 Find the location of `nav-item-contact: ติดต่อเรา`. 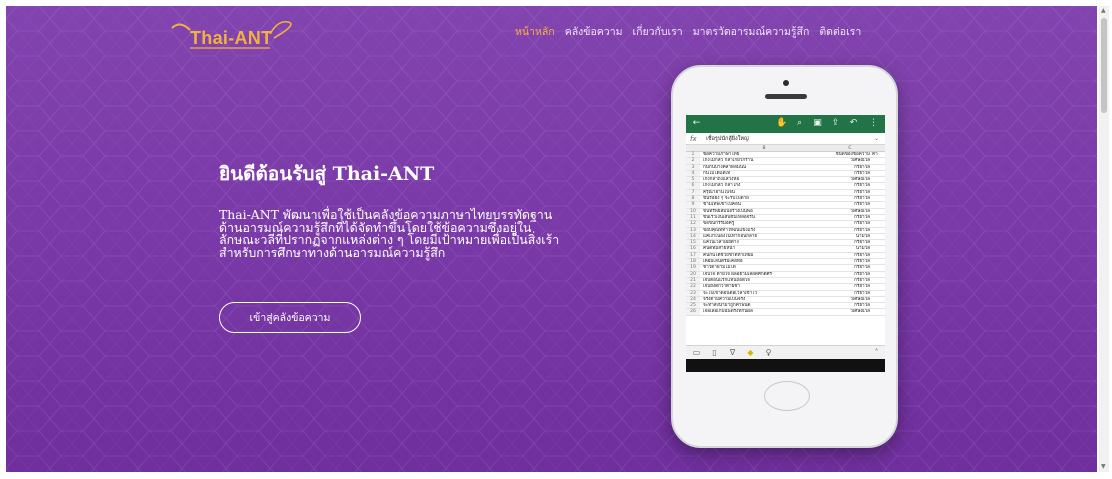

nav-item-contact: ติดต่อเรา is located at coordinates (840, 31).